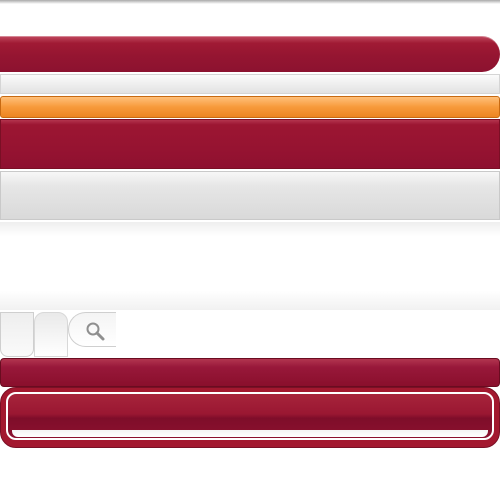 This screenshot has height=500, width=500. Describe the element at coordinates (250, 107) in the screenshot. I see `highlight-strip` at that location.